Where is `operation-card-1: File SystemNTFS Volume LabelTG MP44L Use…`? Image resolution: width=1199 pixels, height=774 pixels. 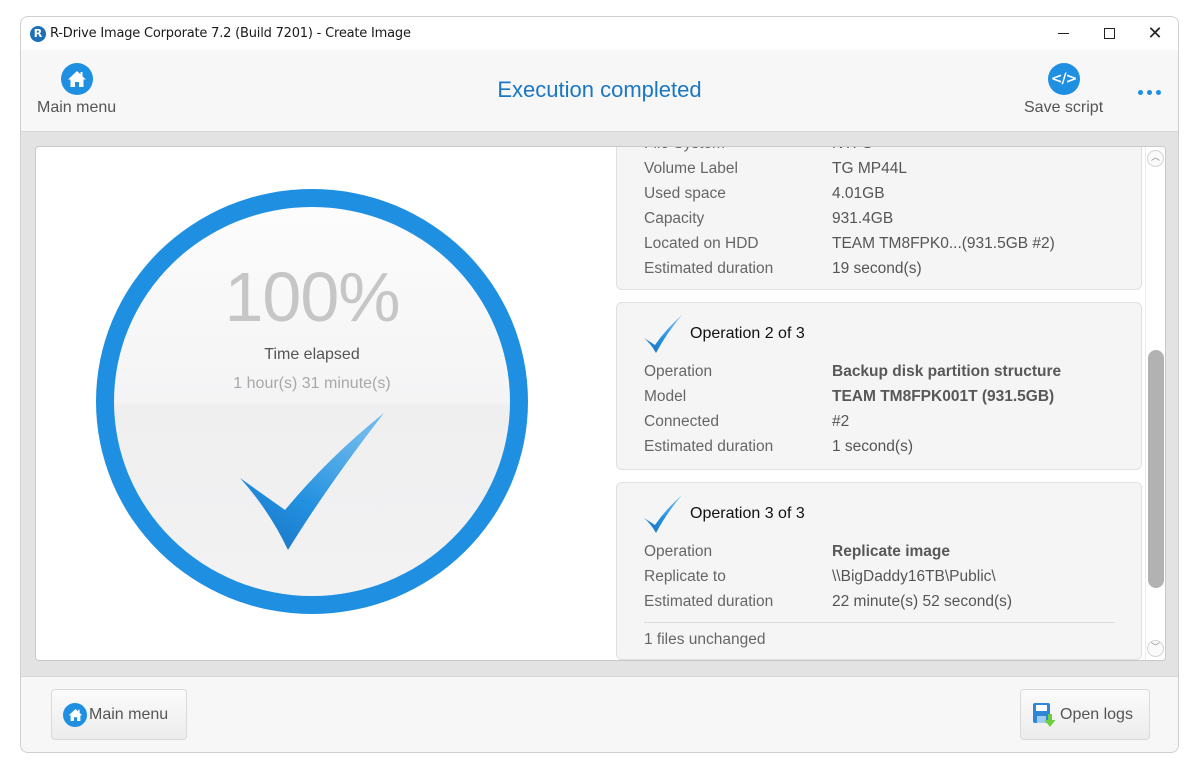
operation-card-1: File SystemNTFS Volume LabelTG MP44L Use… is located at coordinates (879, 218).